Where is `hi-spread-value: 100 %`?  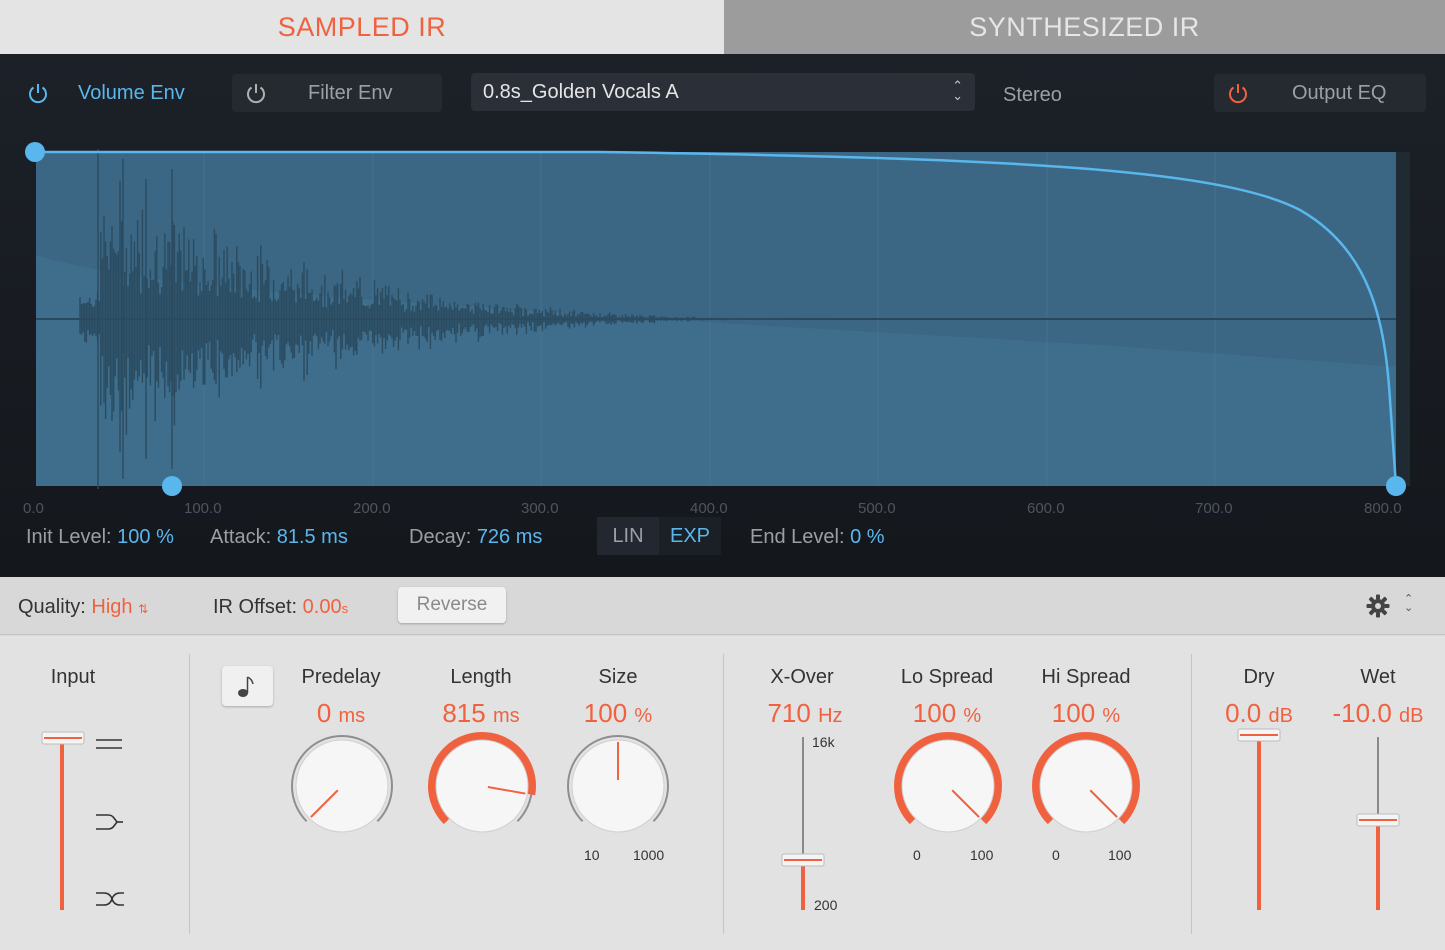 hi-spread-value: 100 % is located at coordinates (1086, 713).